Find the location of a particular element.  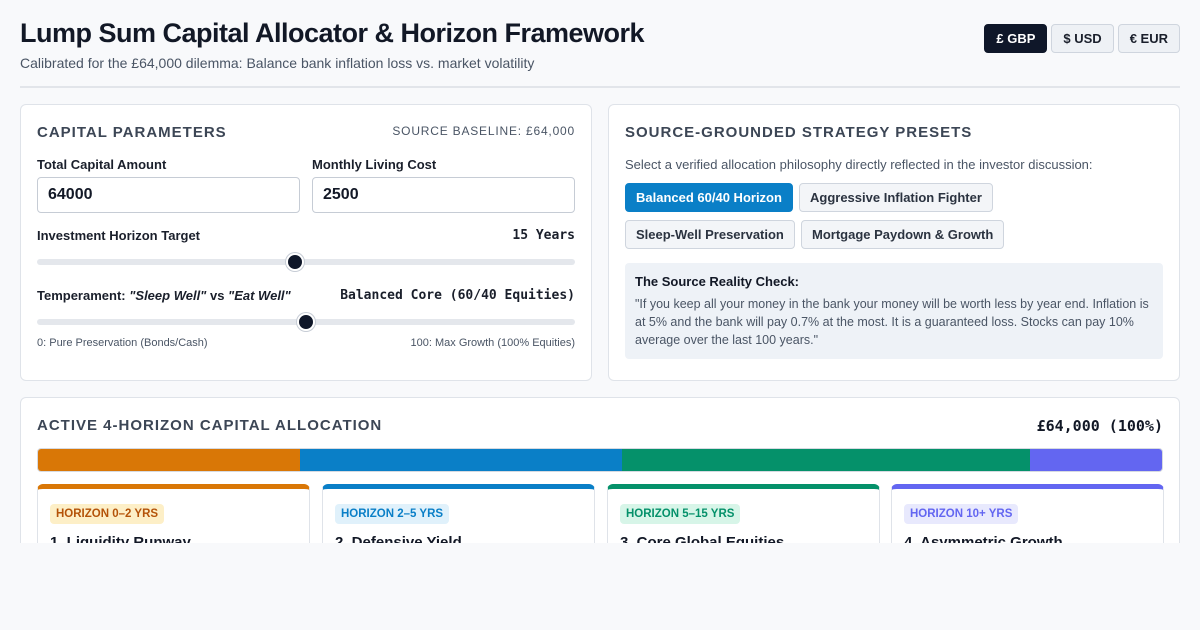

temperament-label: Temperament: "Sleep Well" vs "Eat Well" is located at coordinates (164, 295).